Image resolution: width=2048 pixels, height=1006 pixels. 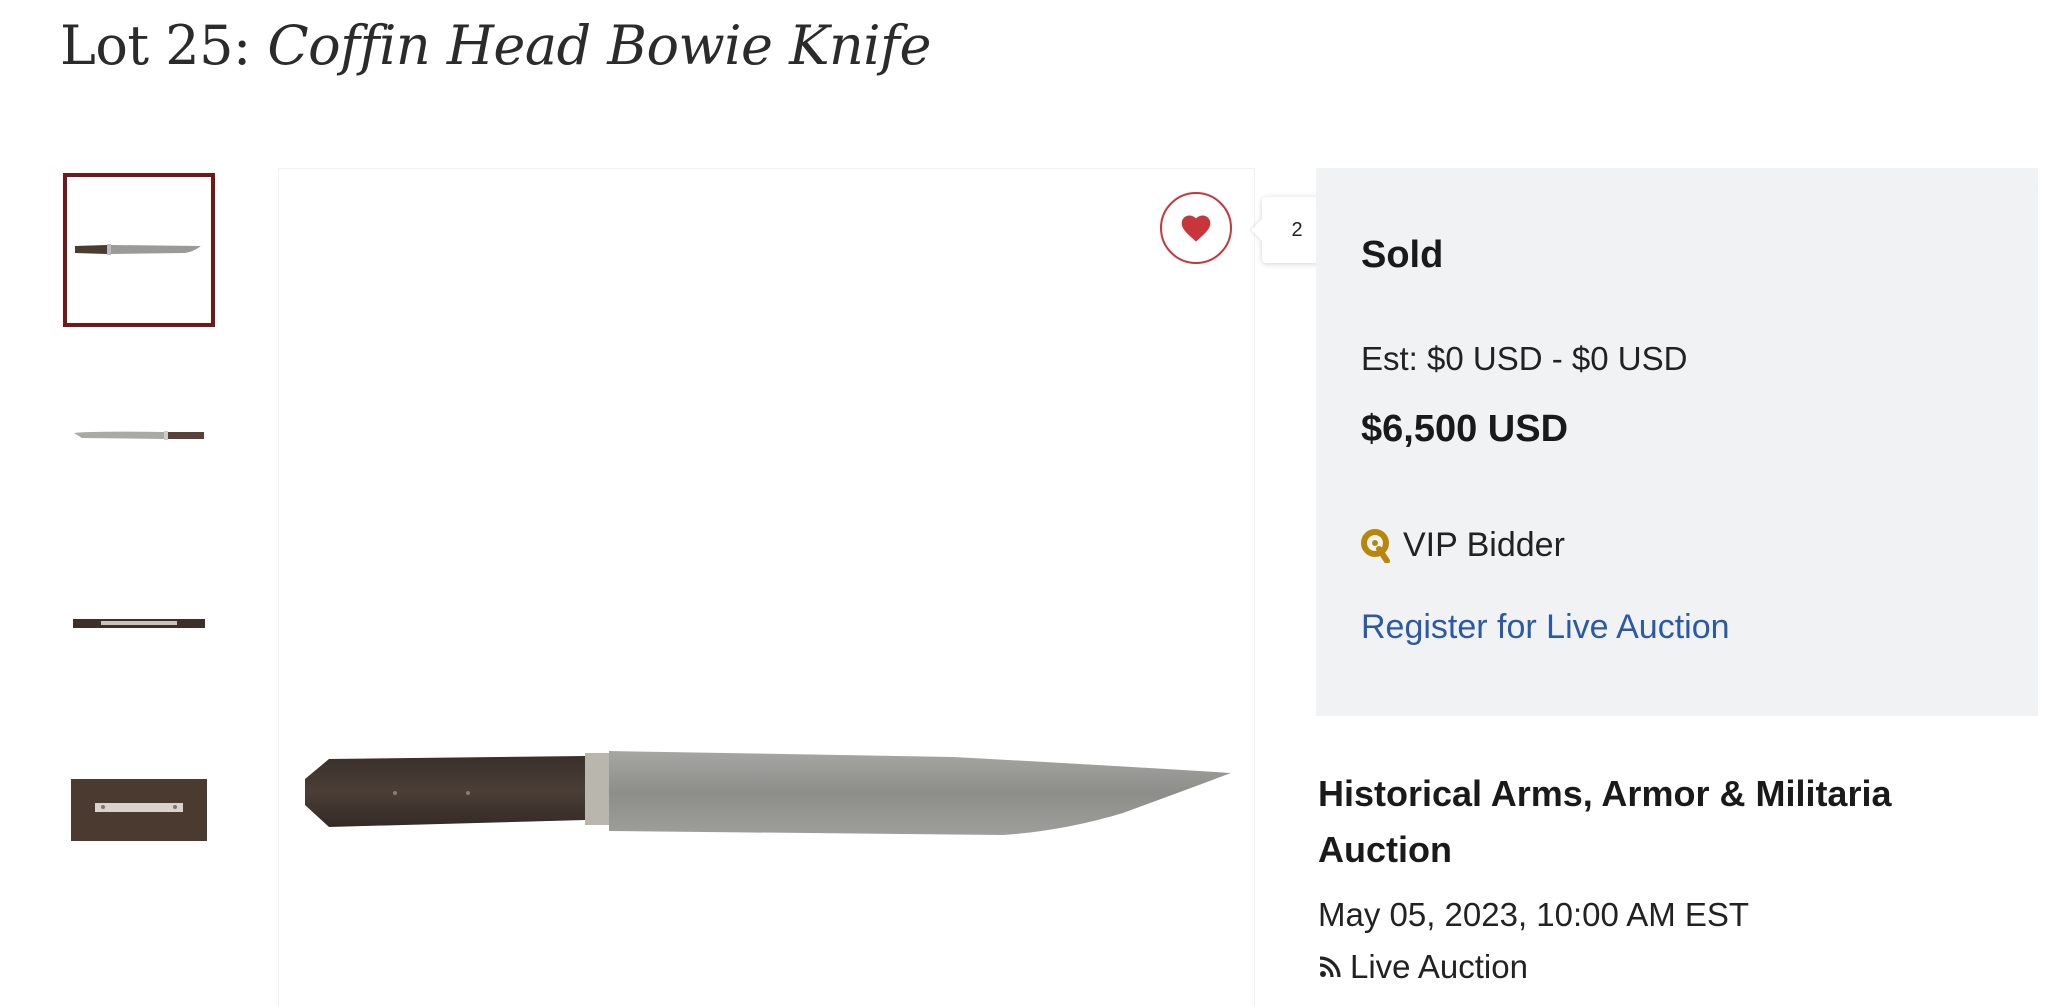 What do you see at coordinates (1375, 545) in the screenshot?
I see `vip-badge-icon` at bounding box center [1375, 545].